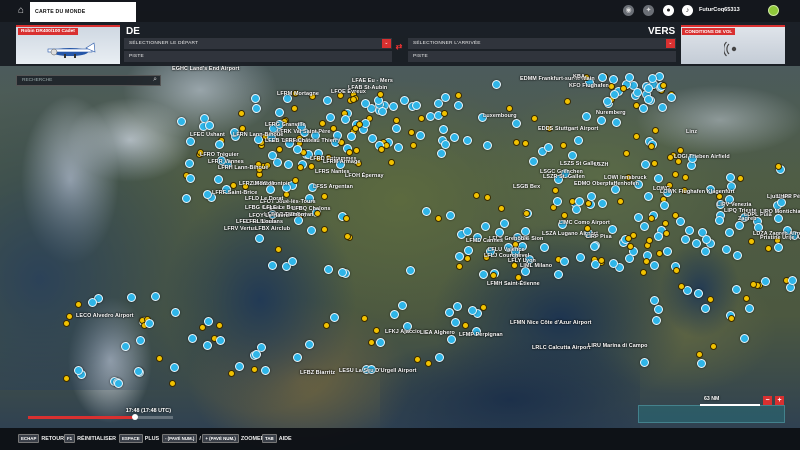 This screenshot has height=450, width=800. I want to click on airport-label: LFSS Argentan, so click(333, 187).